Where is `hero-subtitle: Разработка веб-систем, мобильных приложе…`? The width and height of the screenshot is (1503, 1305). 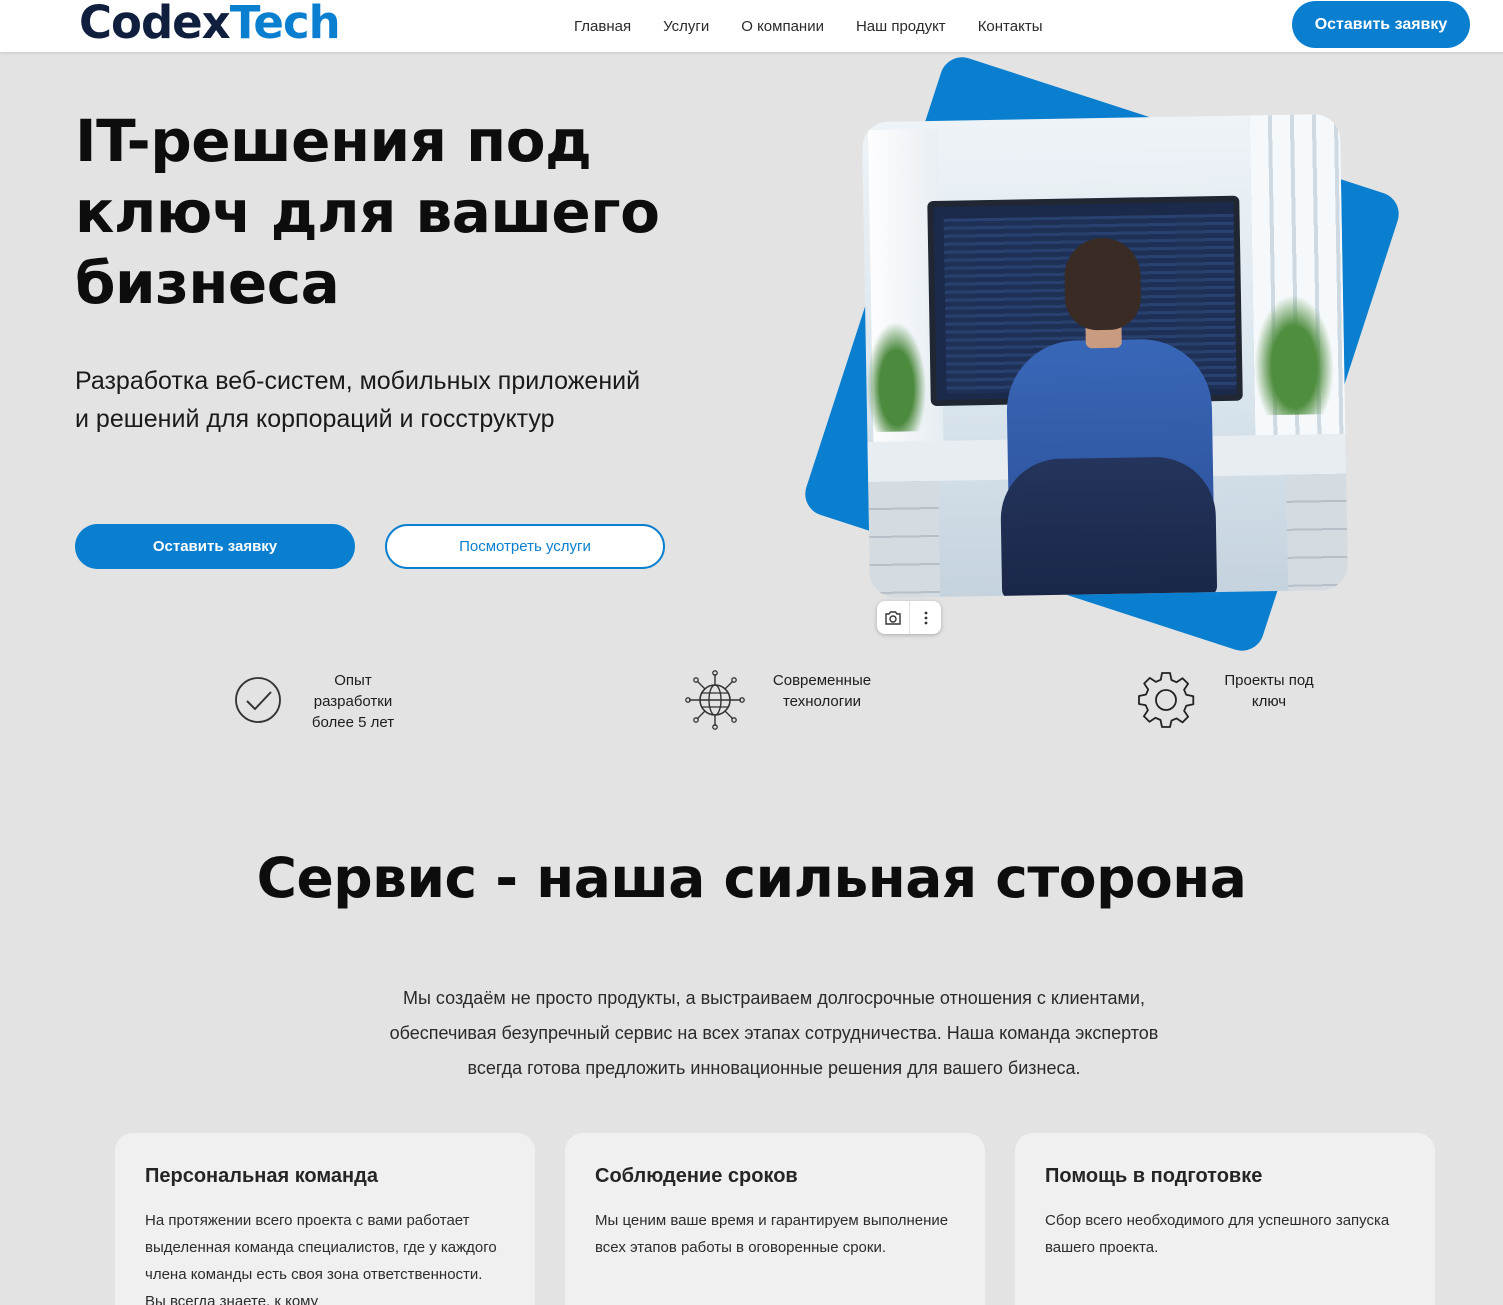 hero-subtitle: Разработка веб-систем, мобильных приложе… is located at coordinates (358, 400).